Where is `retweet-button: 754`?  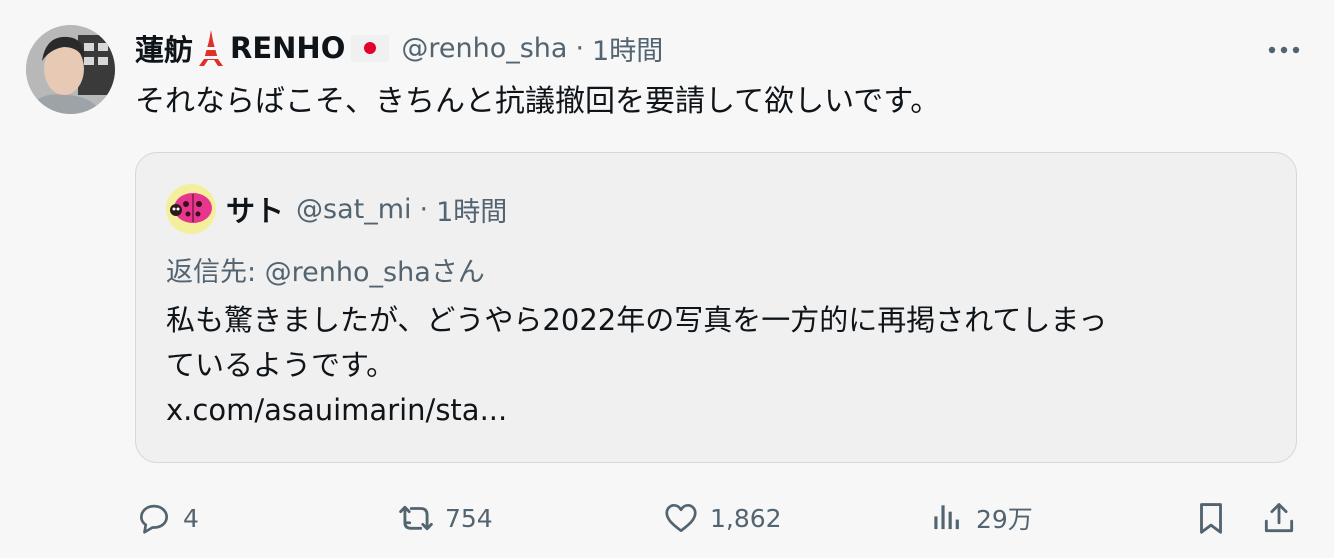 retweet-button: 754 is located at coordinates (445, 518).